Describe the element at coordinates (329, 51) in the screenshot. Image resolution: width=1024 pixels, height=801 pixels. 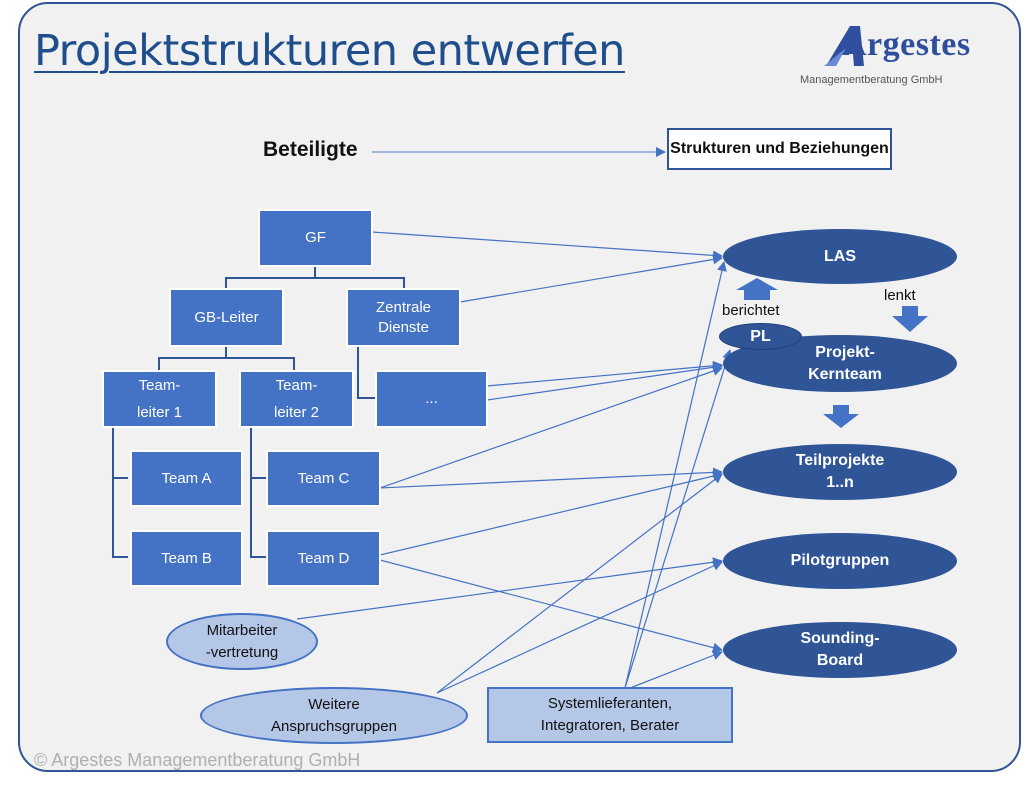
I see `page-title: Projektstrukturen entwerfen` at that location.